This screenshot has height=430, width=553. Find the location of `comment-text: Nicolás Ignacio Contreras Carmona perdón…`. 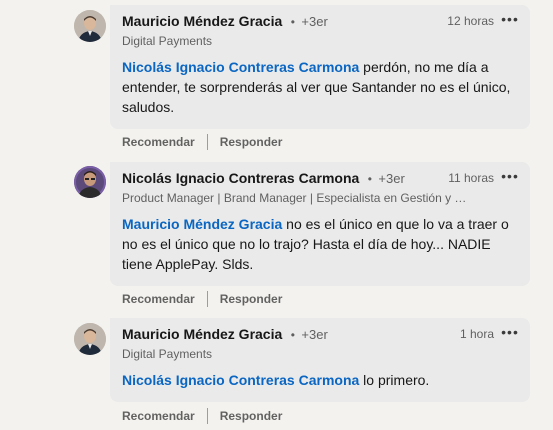

comment-text: Nicolás Ignacio Contreras Carmona perdón… is located at coordinates (320, 87).